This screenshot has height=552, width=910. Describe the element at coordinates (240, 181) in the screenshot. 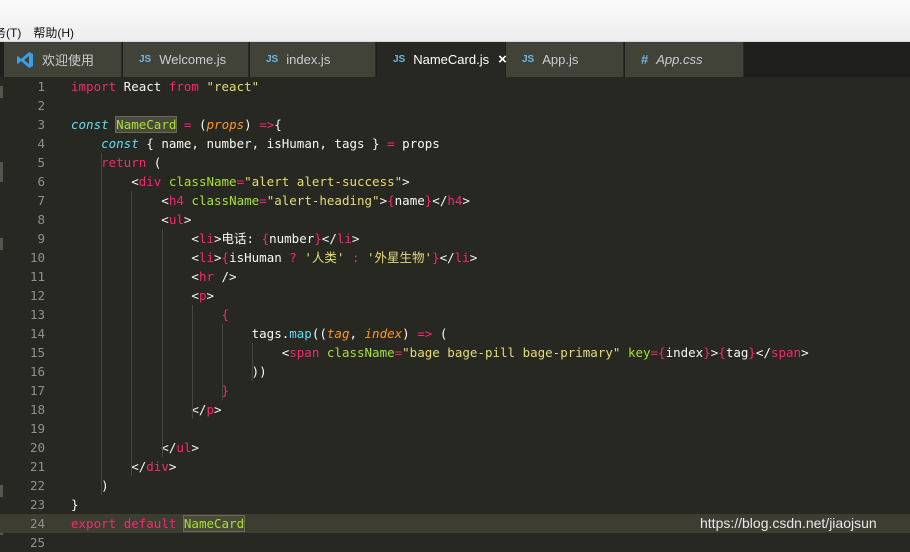

I see `code-text: <div className="alert alert-success">` at that location.